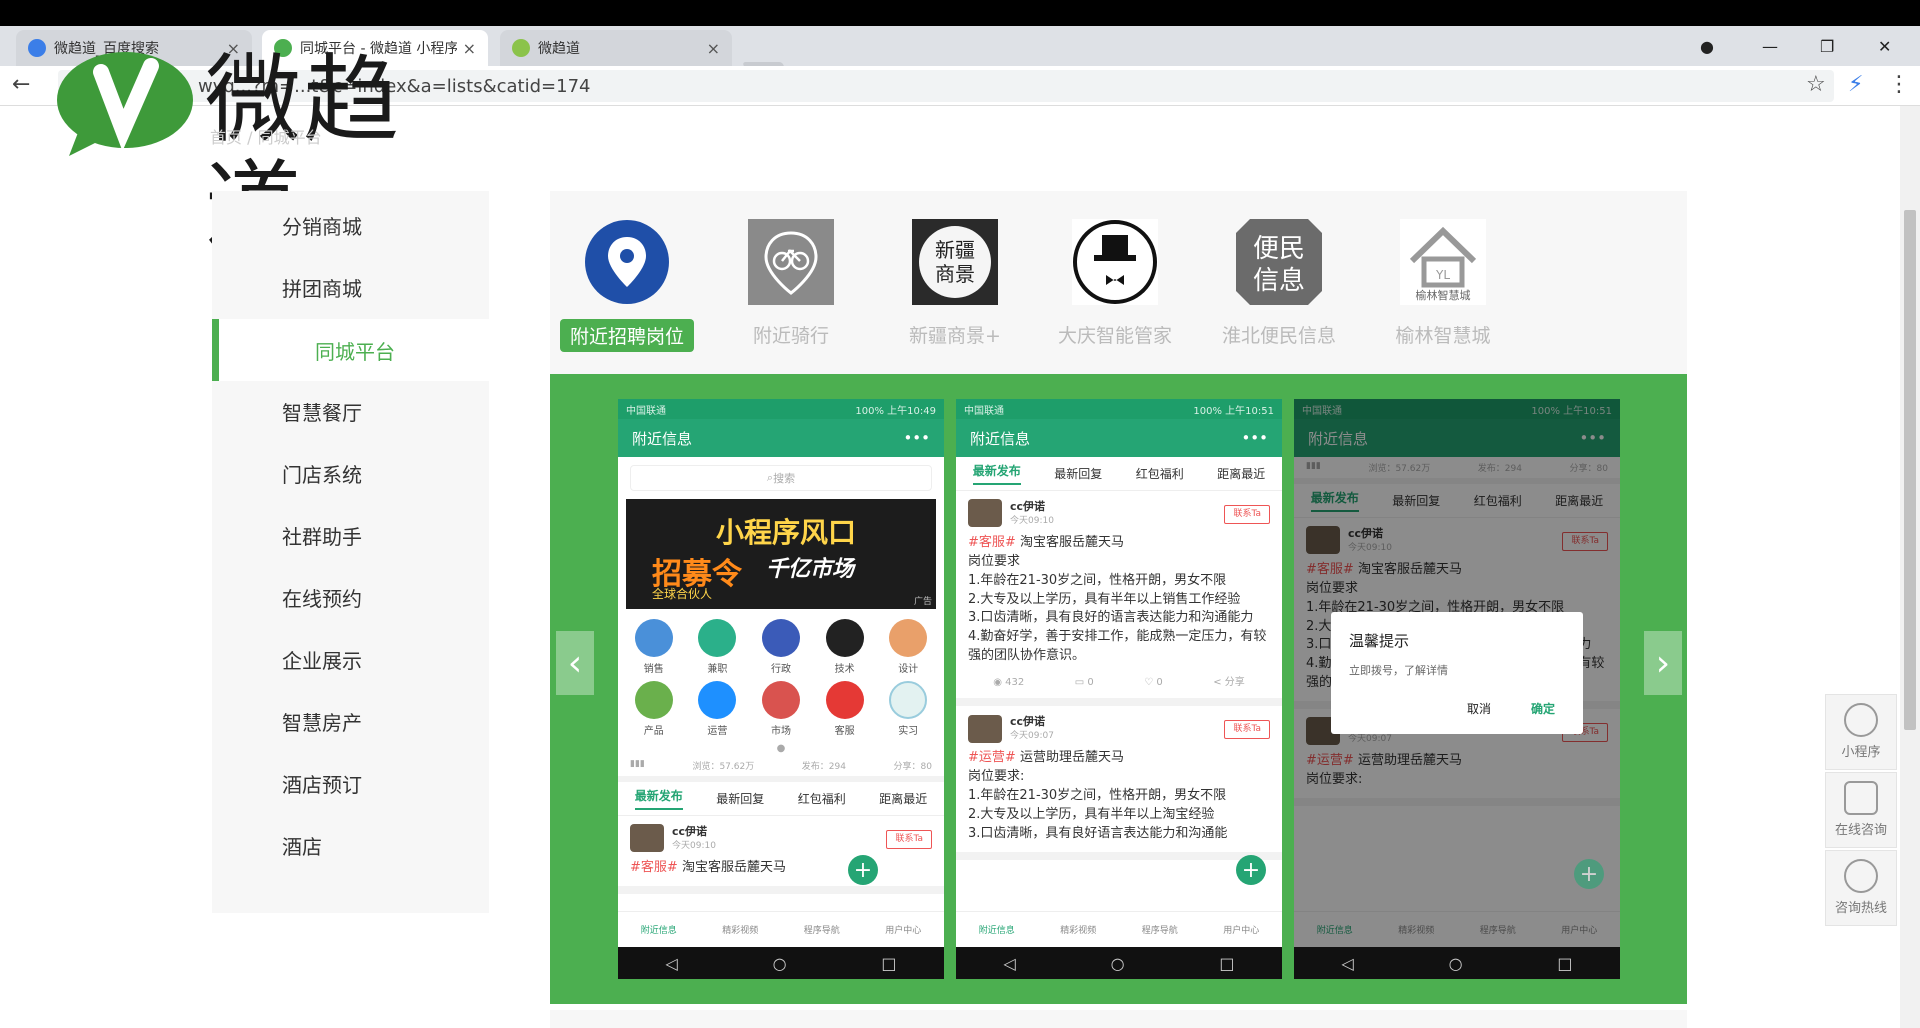  I want to click on content-bottom-strip, so click(1118, 1019).